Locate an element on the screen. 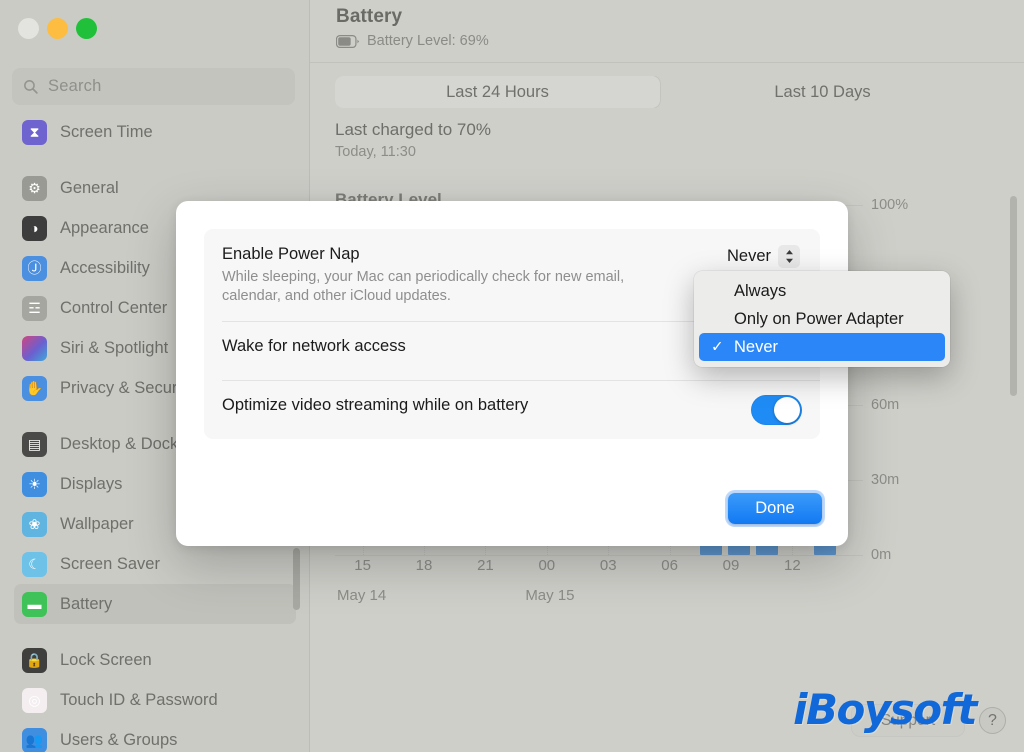 The height and width of the screenshot is (752, 1024). sidebar-item-label: Accessibility is located at coordinates (105, 267).